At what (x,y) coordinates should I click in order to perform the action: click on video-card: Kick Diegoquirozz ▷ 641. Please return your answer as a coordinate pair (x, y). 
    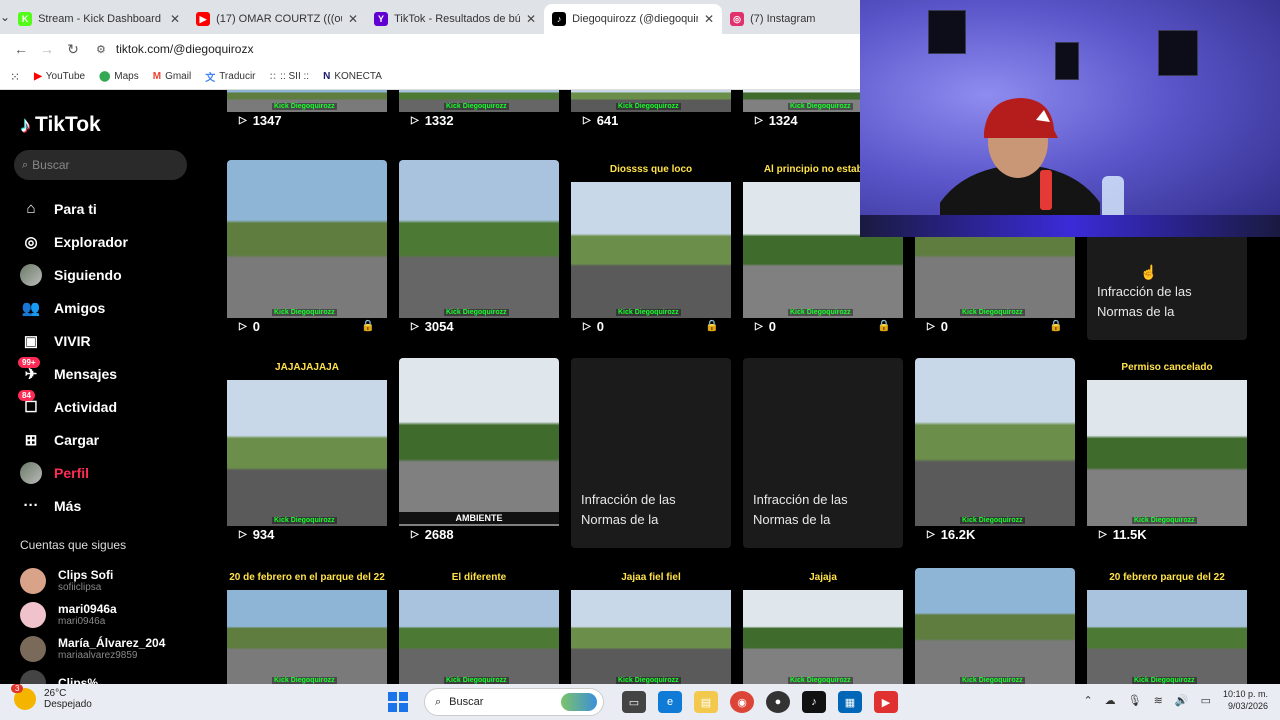
    Looking at the image, I should click on (651, 112).